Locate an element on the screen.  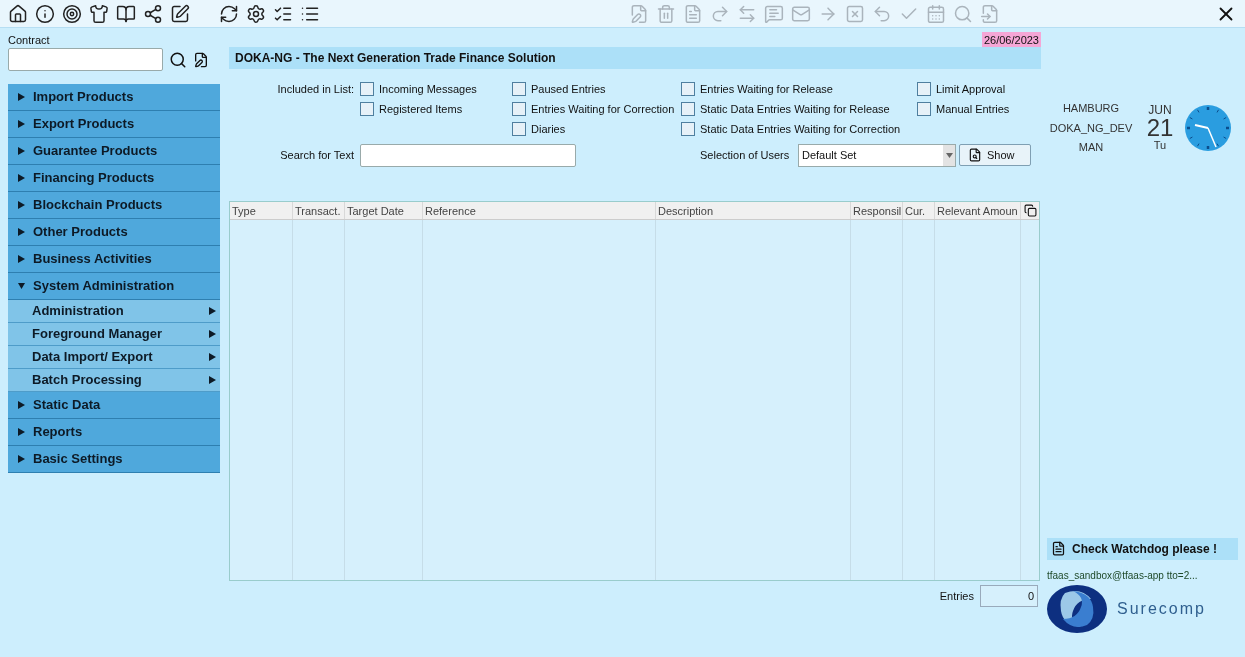
file-edit-icon is located at coordinates (201, 59).